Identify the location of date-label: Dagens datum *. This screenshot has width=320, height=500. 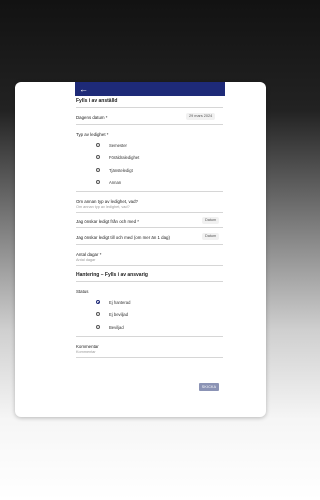
(92, 117).